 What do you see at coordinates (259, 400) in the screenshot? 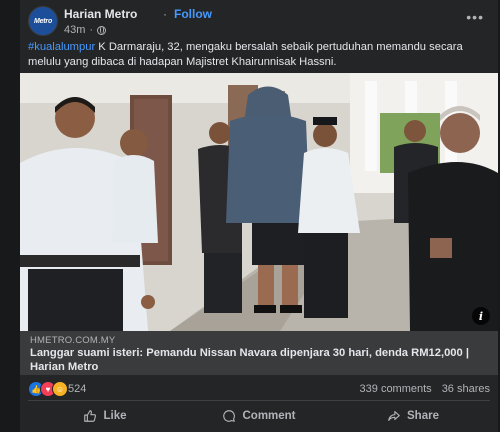
I see `action-divider` at bounding box center [259, 400].